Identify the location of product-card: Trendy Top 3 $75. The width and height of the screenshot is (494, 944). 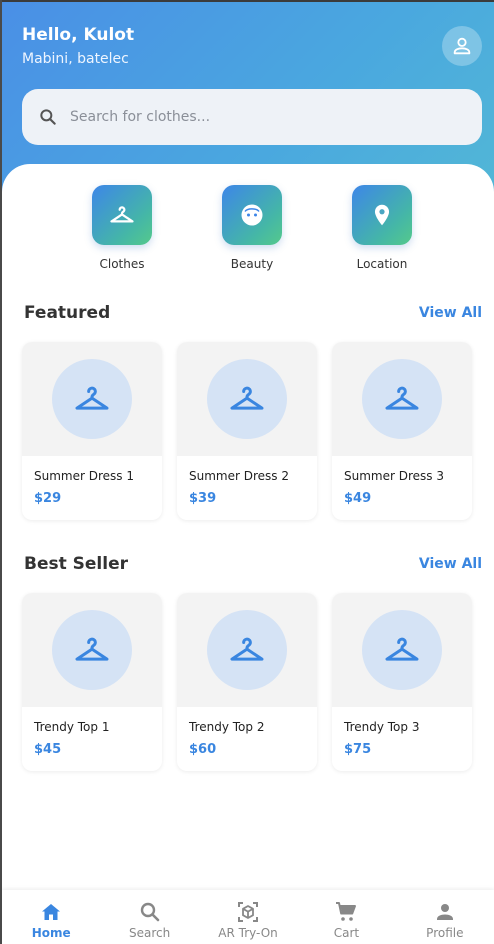
(402, 682).